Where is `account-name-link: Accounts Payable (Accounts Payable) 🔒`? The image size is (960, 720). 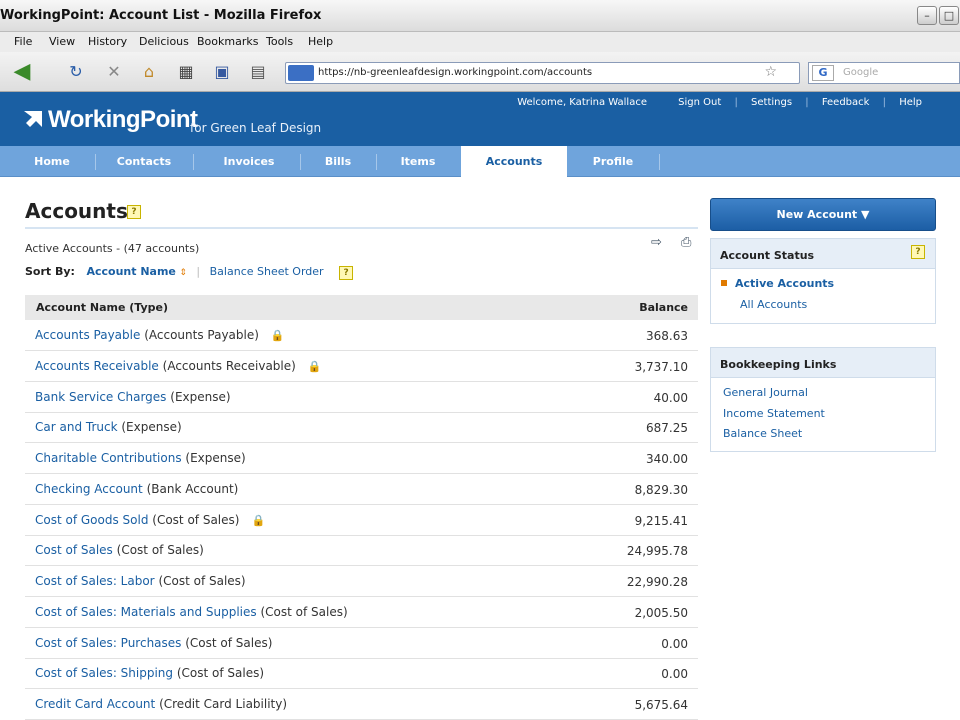 account-name-link: Accounts Payable (Accounts Payable) 🔒 is located at coordinates (160, 335).